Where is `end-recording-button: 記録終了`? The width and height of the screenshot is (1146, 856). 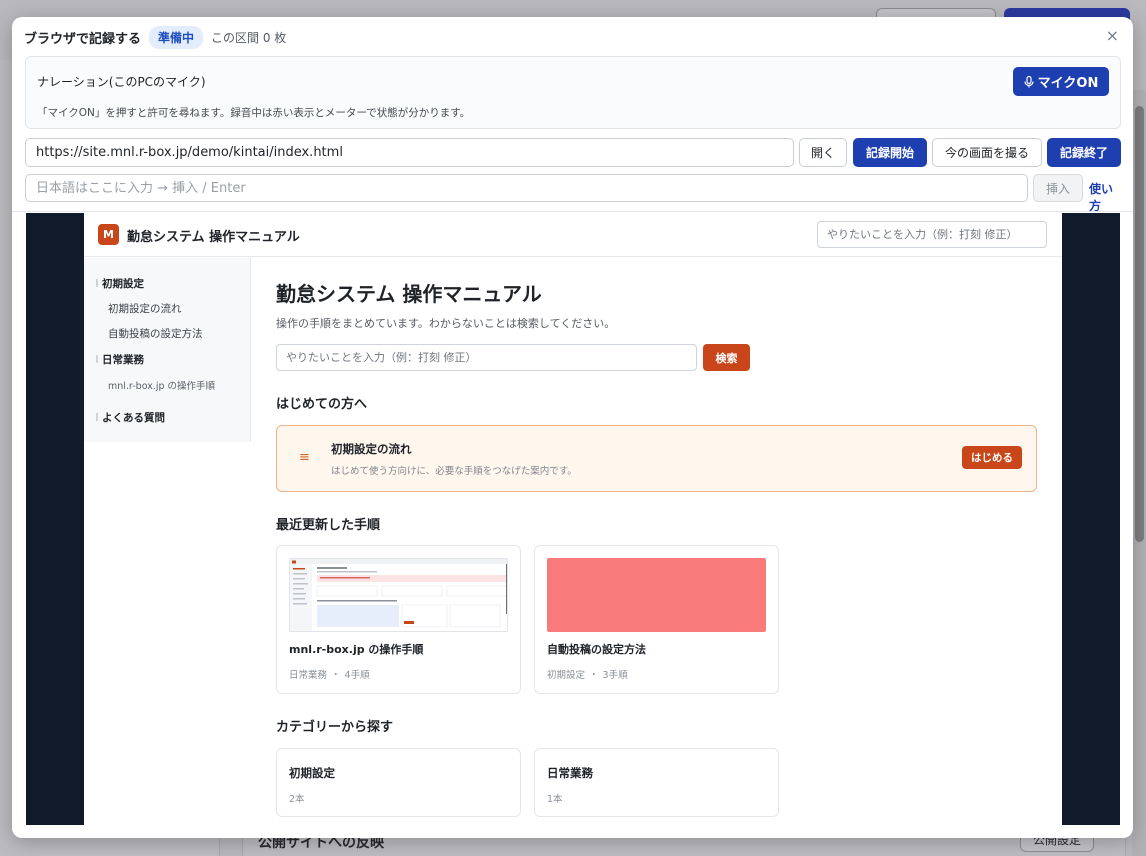
end-recording-button: 記録終了 is located at coordinates (1084, 152).